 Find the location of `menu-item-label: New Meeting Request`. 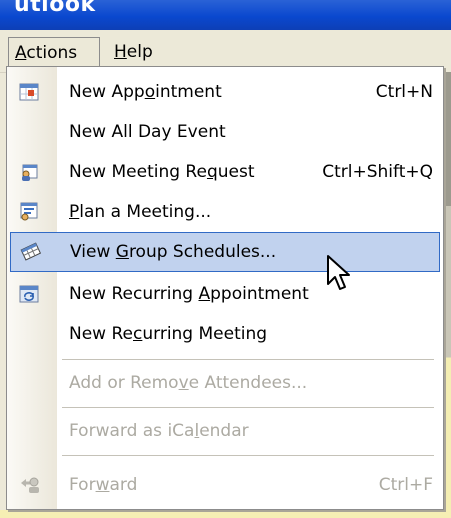

menu-item-label: New Meeting Request is located at coordinates (162, 172).